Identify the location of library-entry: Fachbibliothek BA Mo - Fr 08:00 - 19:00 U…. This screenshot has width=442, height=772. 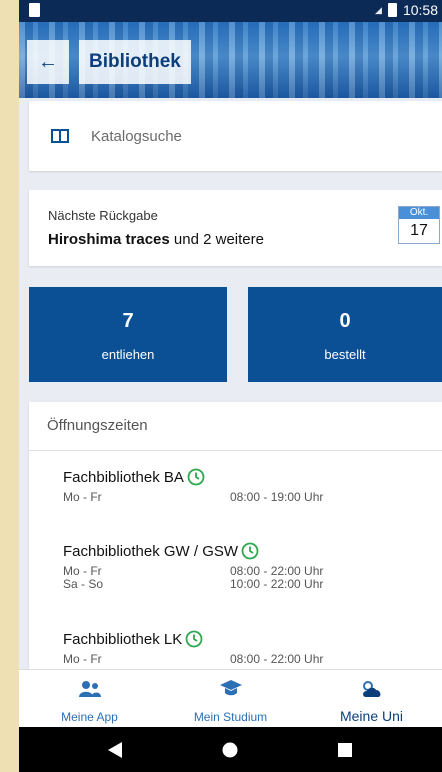
(193, 486).